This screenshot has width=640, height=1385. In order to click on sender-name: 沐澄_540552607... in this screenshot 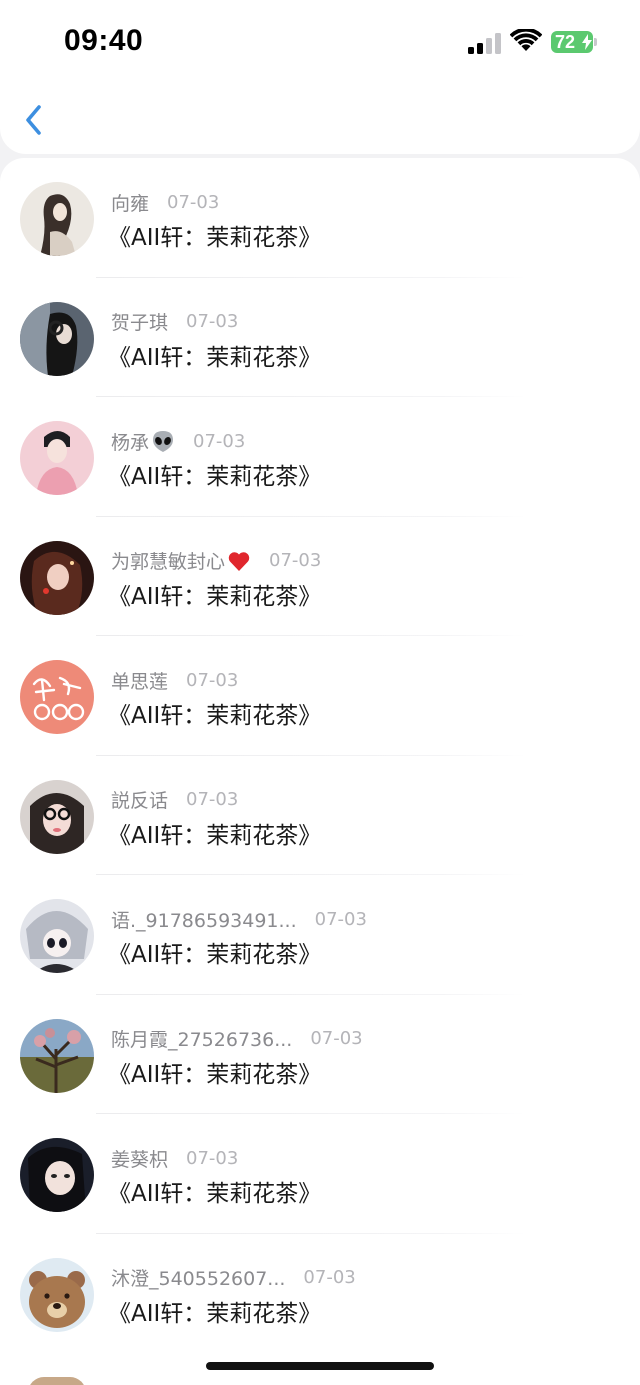, I will do `click(198, 1279)`.